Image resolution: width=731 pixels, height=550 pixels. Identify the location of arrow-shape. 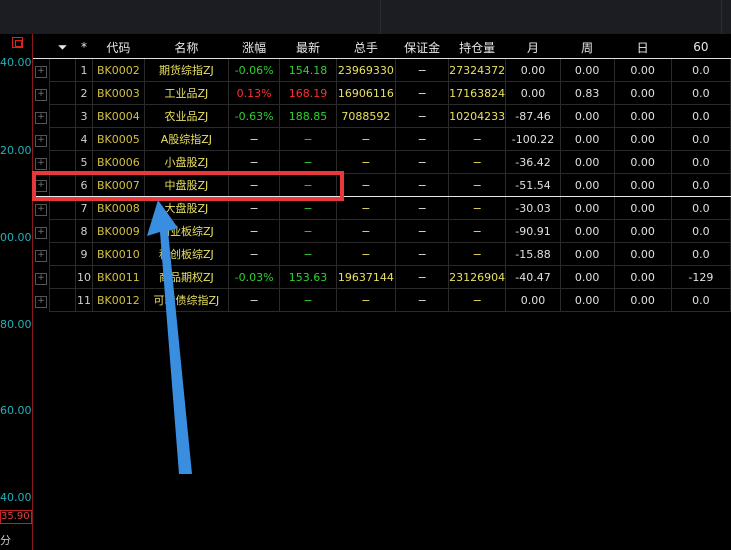
(169, 337).